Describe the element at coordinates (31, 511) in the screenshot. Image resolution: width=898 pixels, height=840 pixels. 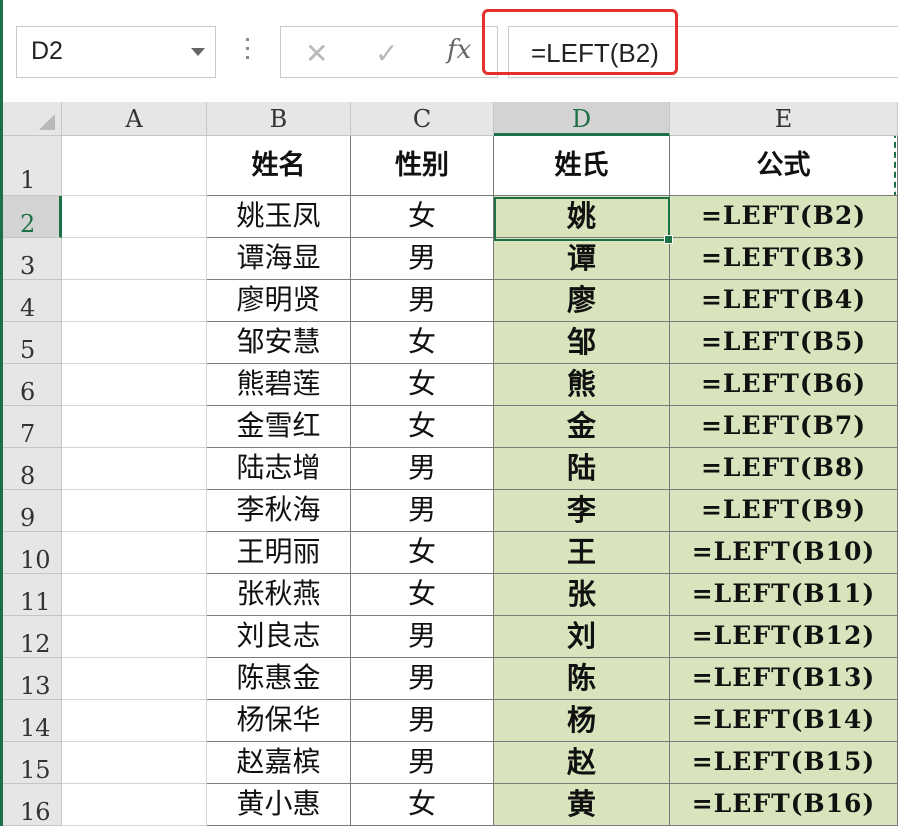
I see `row-header-9: 9` at that location.